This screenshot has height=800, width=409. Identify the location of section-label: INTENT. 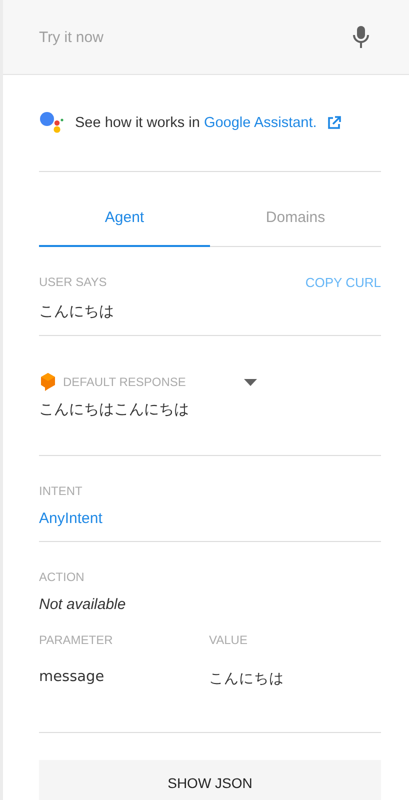
(61, 491).